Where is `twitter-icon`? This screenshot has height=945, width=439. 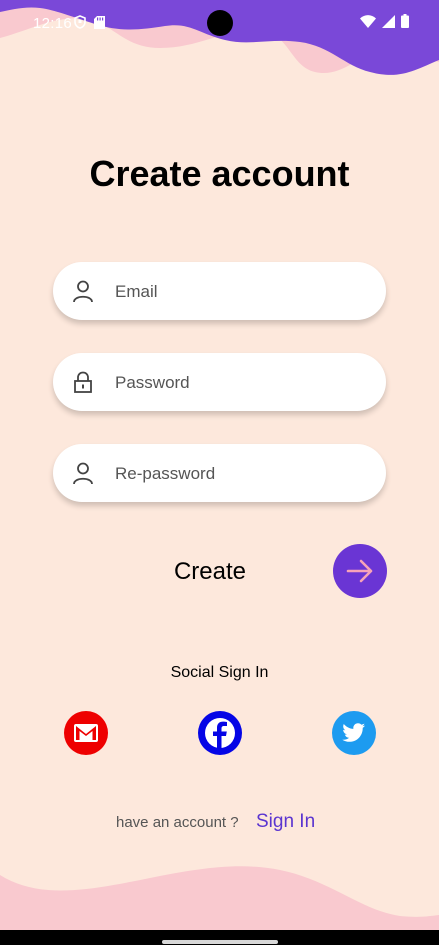 twitter-icon is located at coordinates (354, 733).